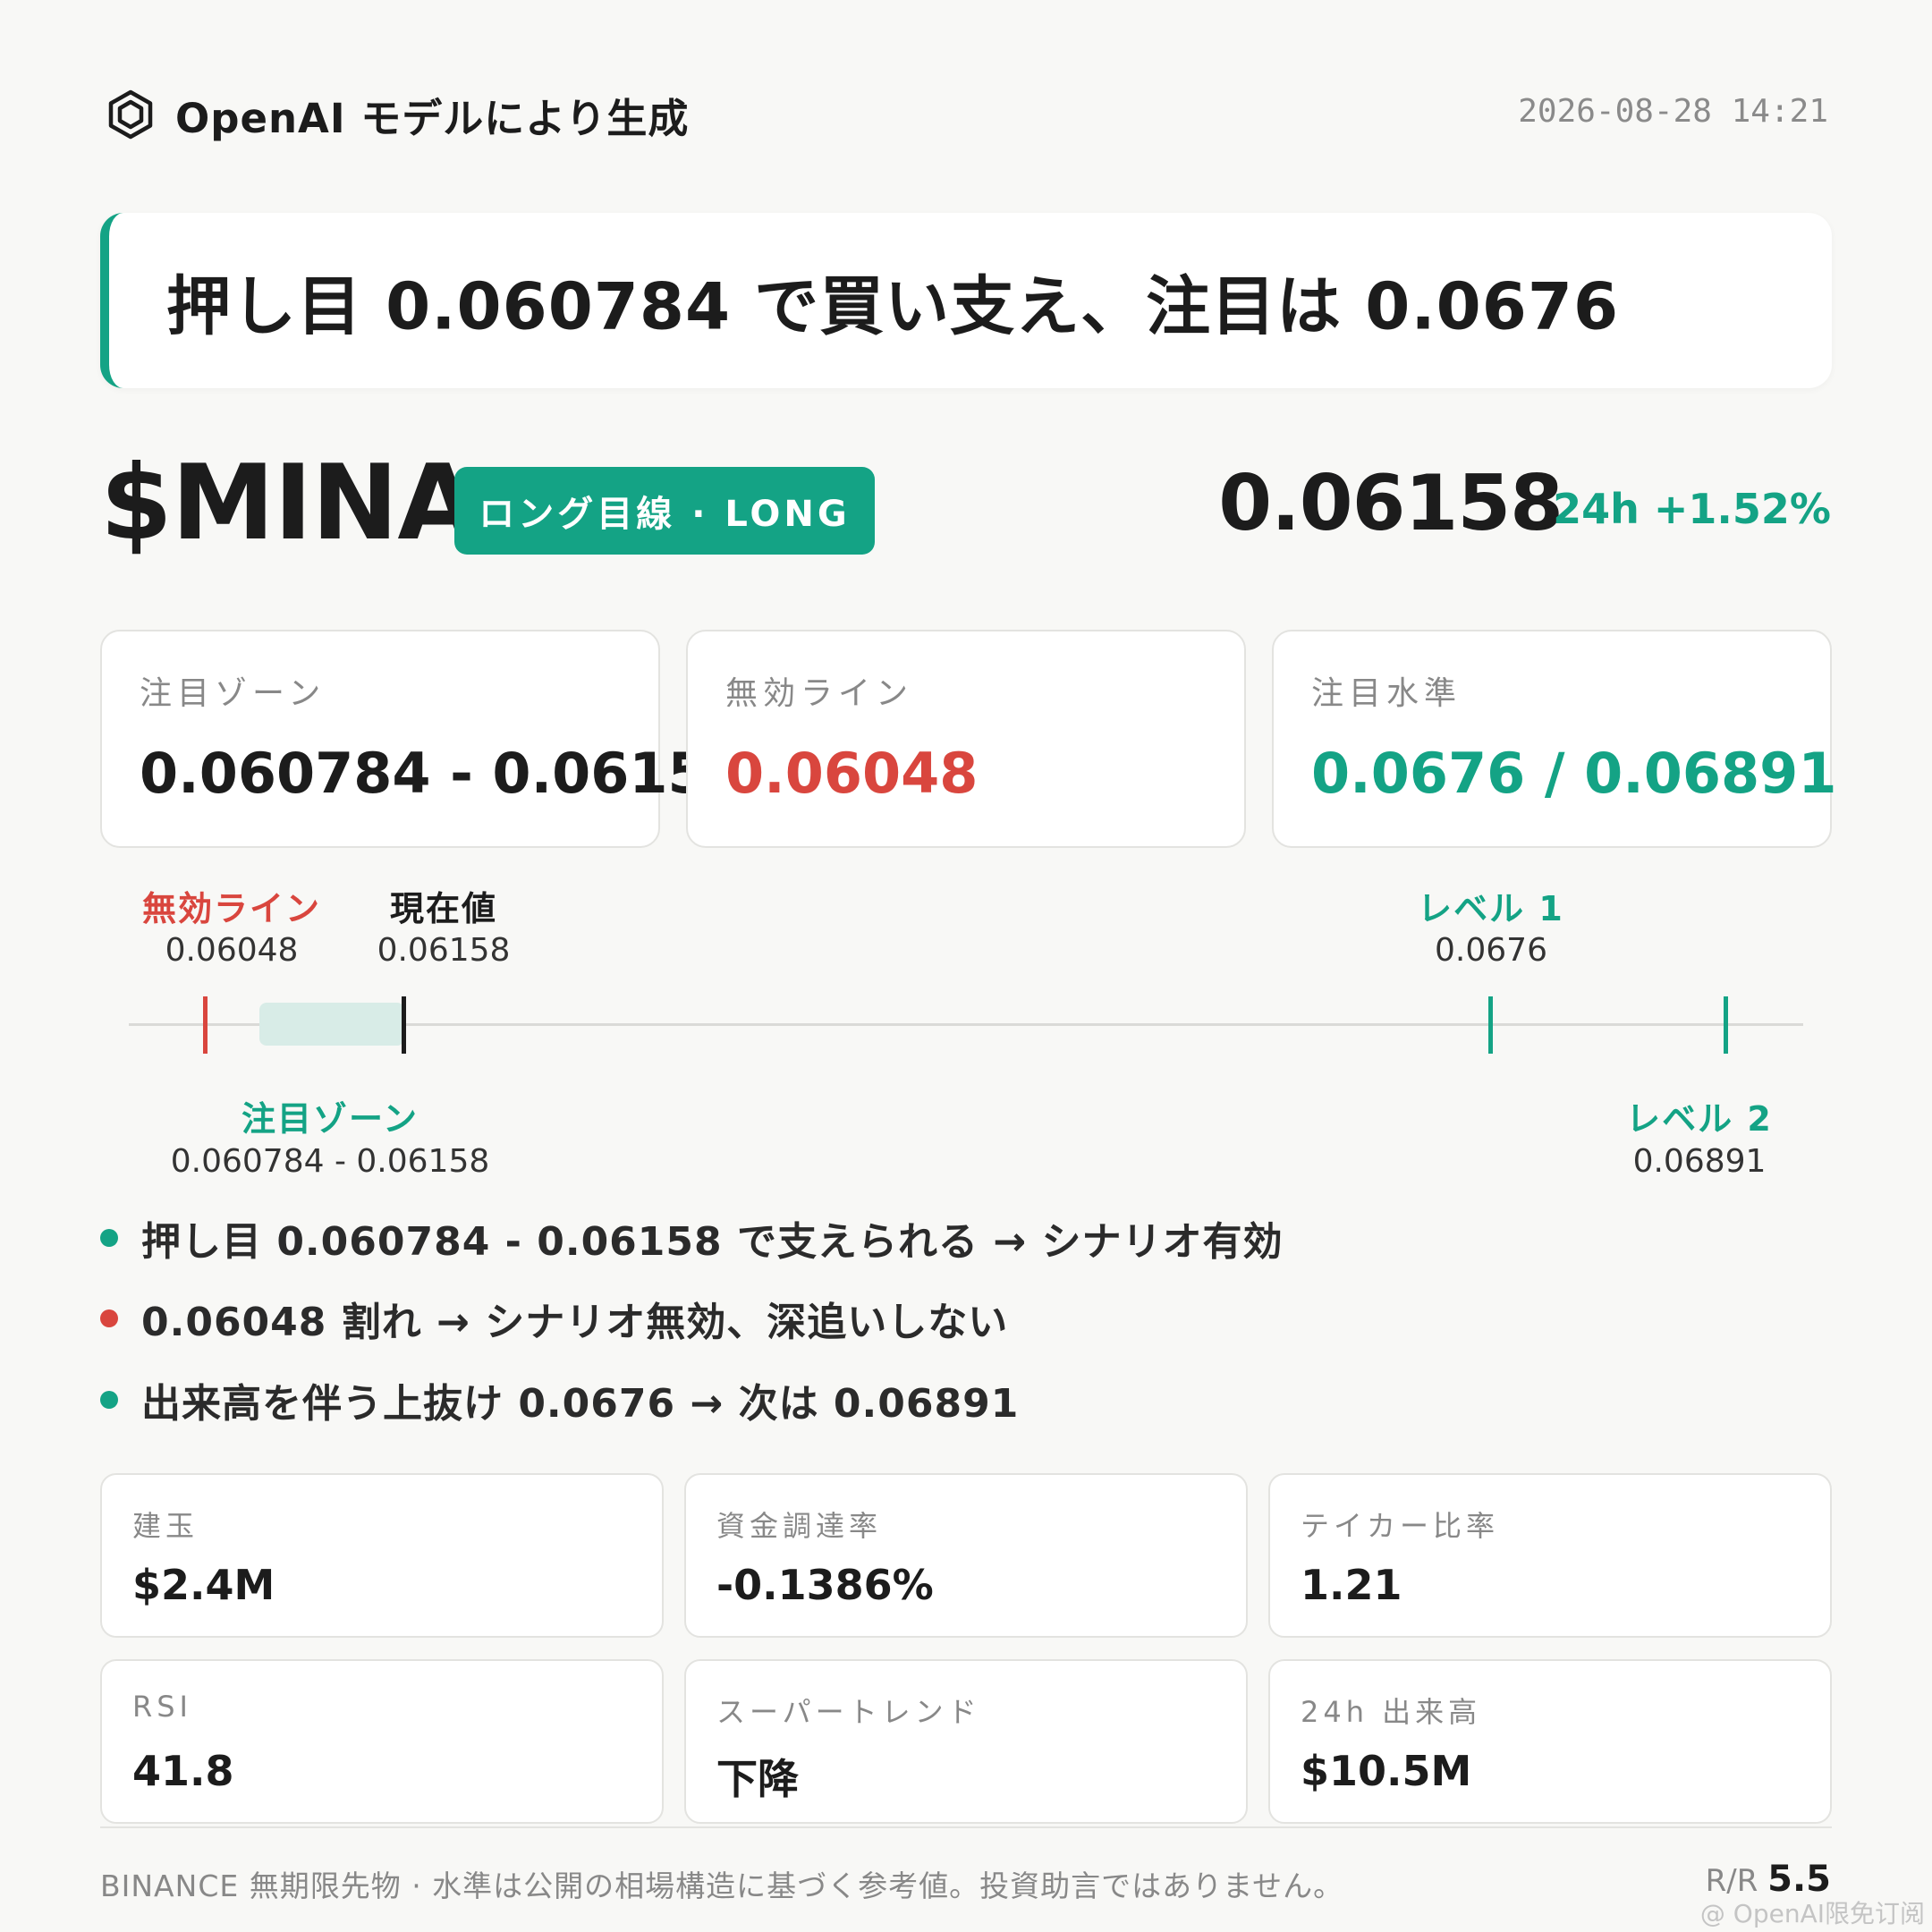 This screenshot has width=1932, height=1932. I want to click on level2-tick, so click(1726, 1025).